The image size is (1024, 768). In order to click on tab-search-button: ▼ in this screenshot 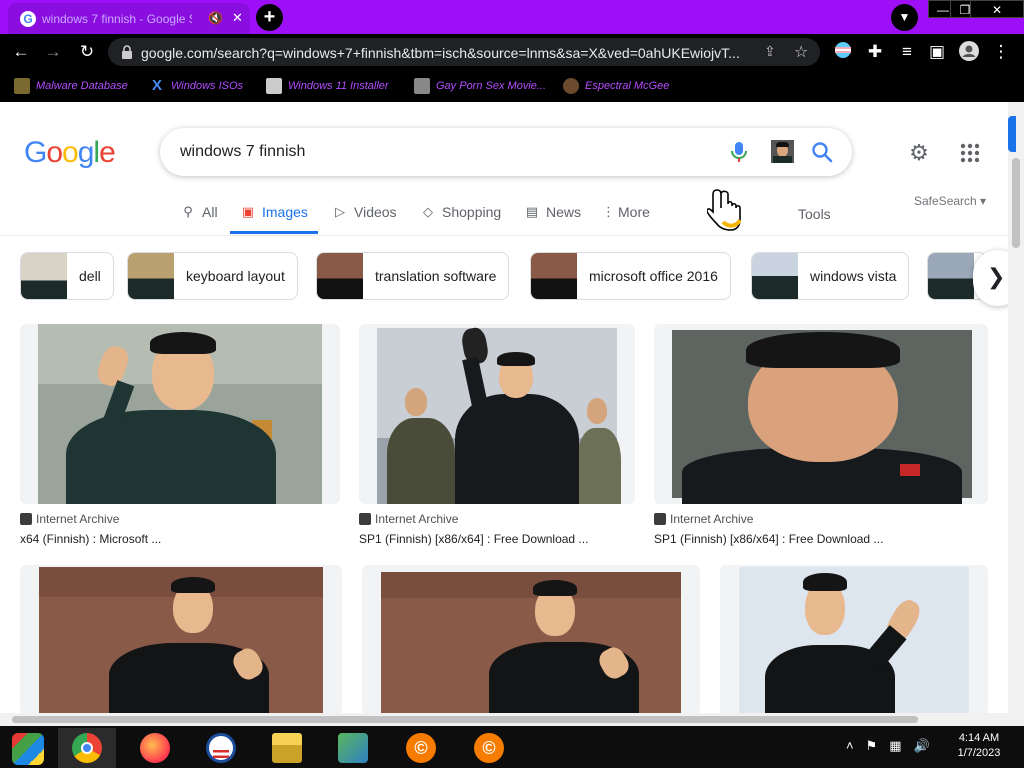, I will do `click(904, 17)`.